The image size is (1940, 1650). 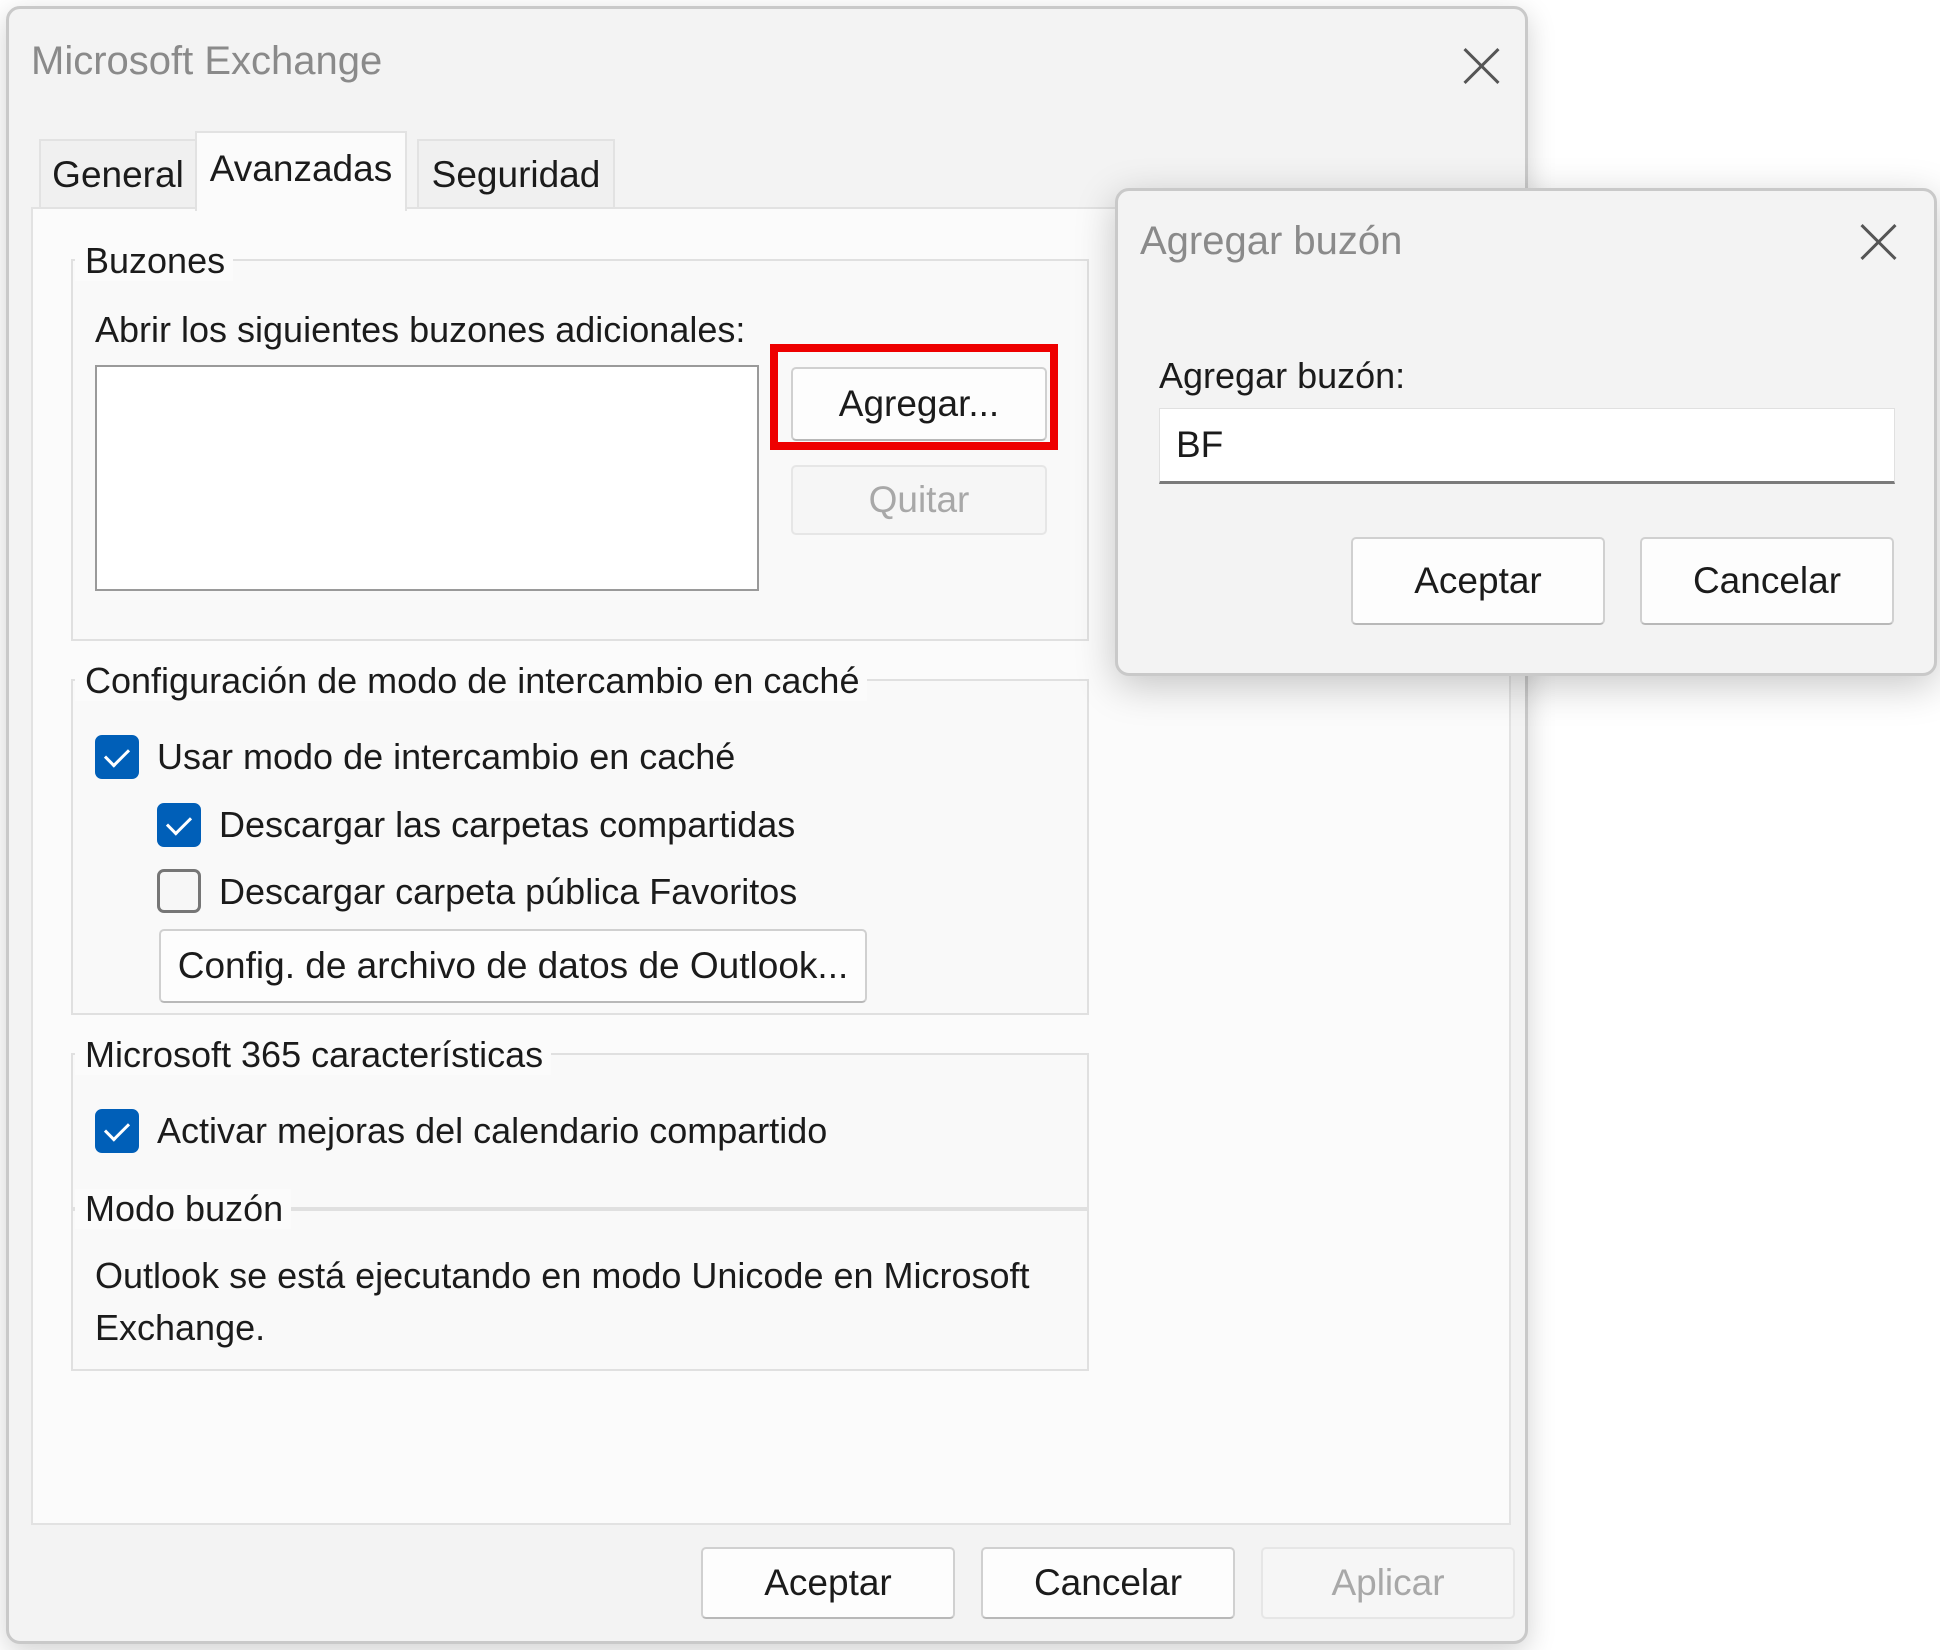 I want to click on tab-seguridad-label: Seguridad, so click(x=516, y=174).